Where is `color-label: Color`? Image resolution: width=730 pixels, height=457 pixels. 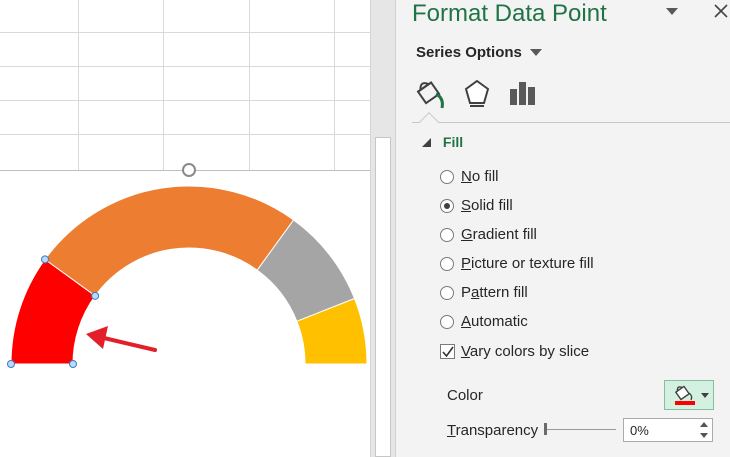 color-label: Color is located at coordinates (465, 395).